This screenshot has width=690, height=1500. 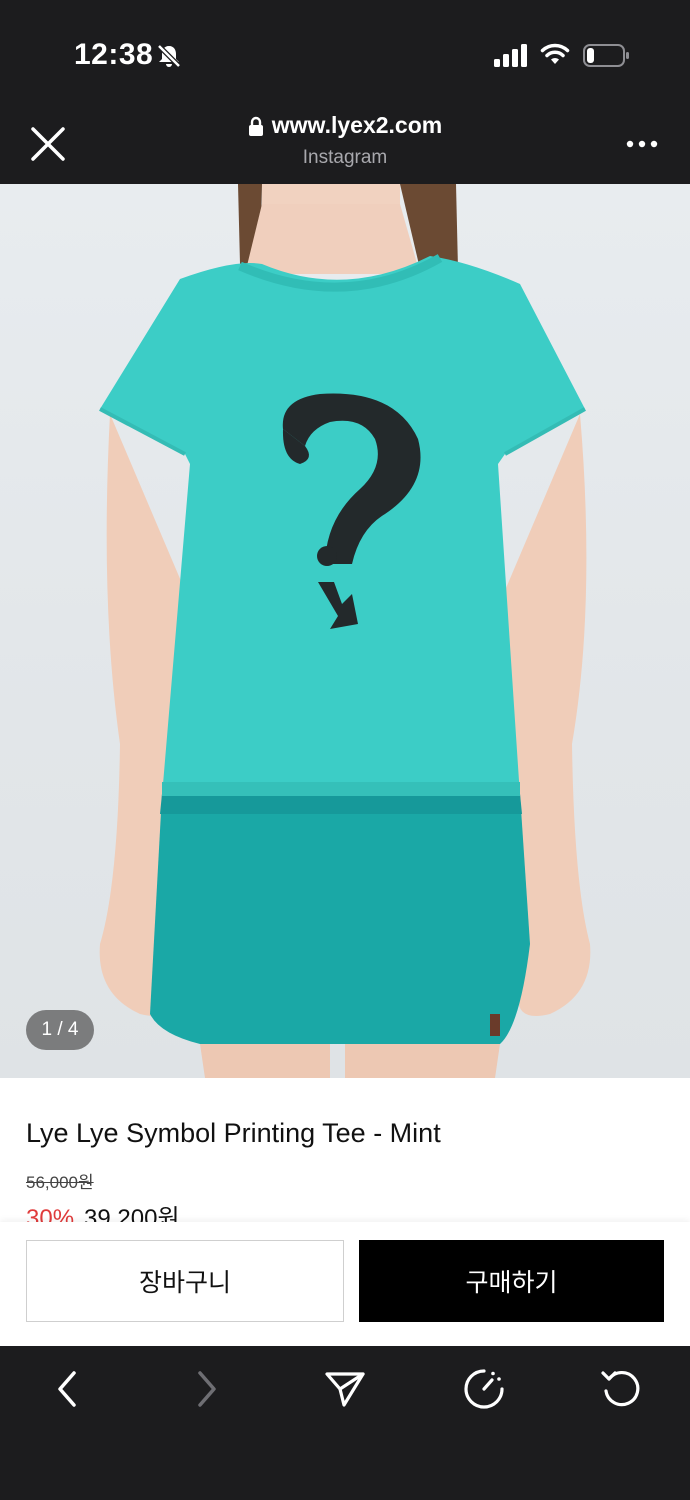 I want to click on refresh-button, so click(x=621, y=1389).